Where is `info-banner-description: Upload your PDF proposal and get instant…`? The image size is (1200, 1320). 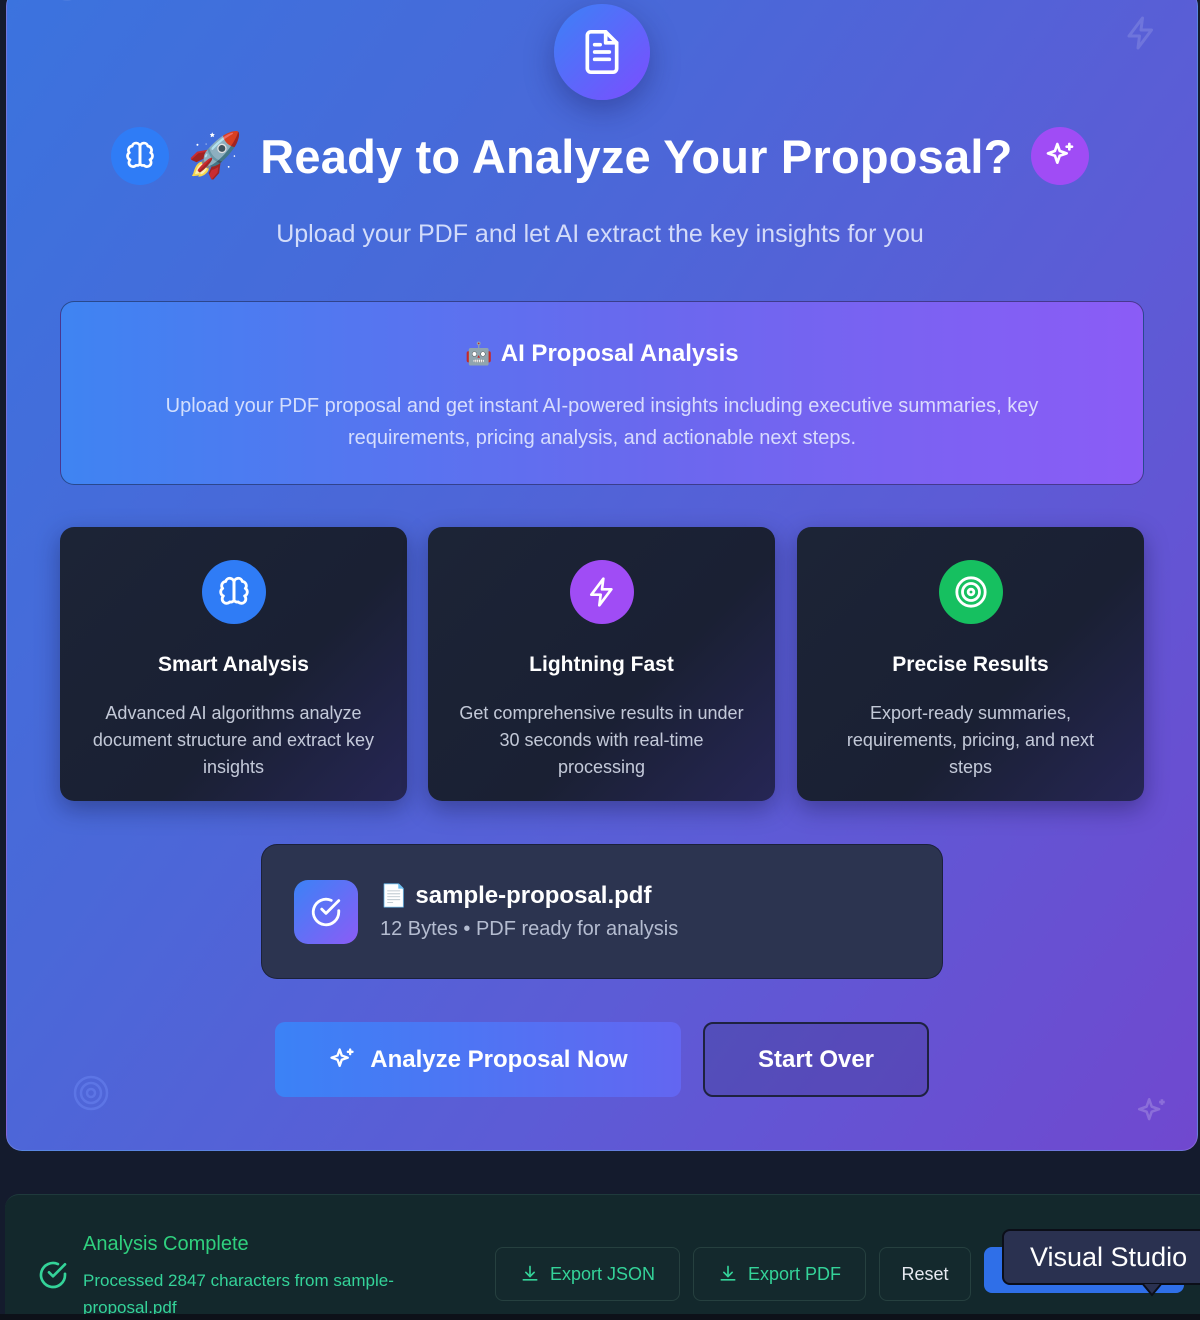
info-banner-description: Upload your PDF proposal and get instant… is located at coordinates (602, 422).